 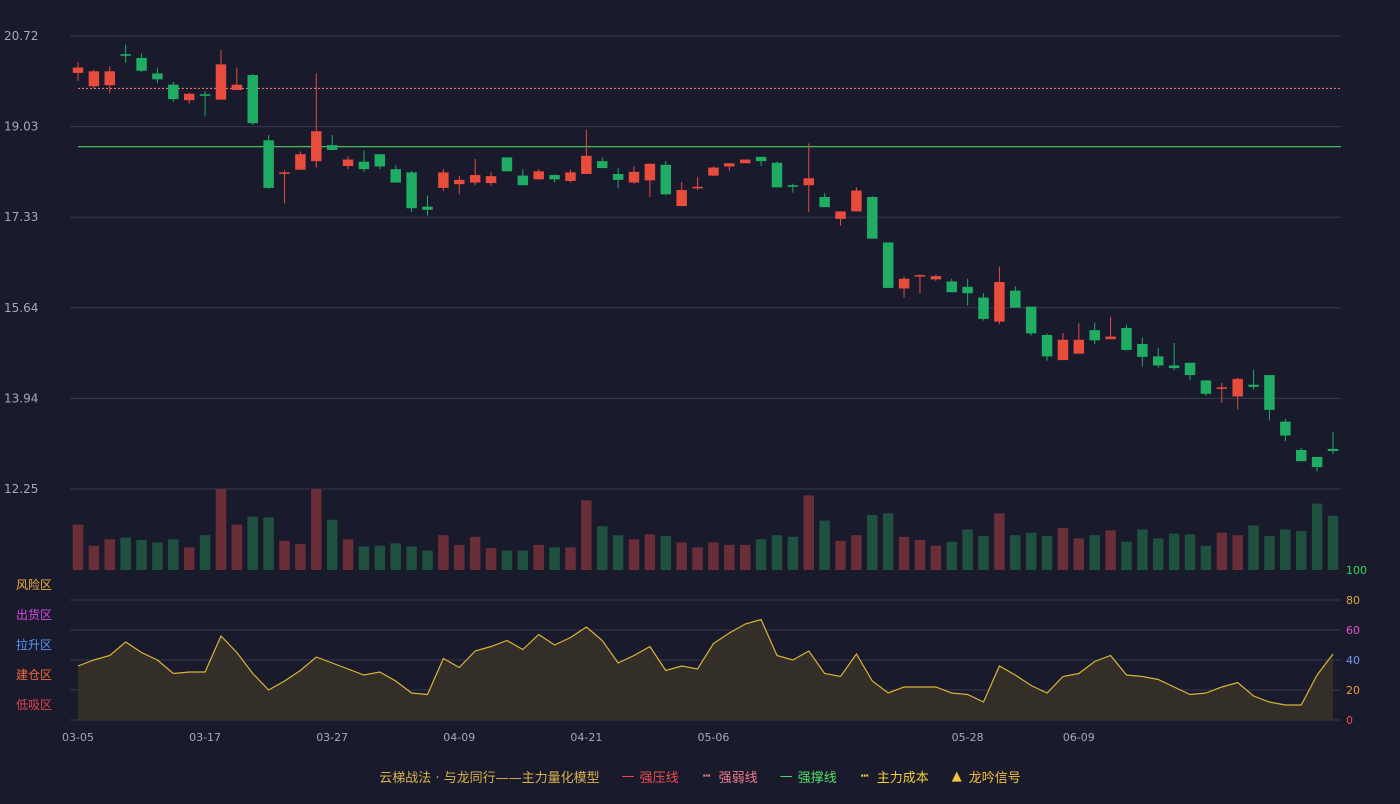 What do you see at coordinates (21, 217) in the screenshot?
I see `price-tick-label: 17.33` at bounding box center [21, 217].